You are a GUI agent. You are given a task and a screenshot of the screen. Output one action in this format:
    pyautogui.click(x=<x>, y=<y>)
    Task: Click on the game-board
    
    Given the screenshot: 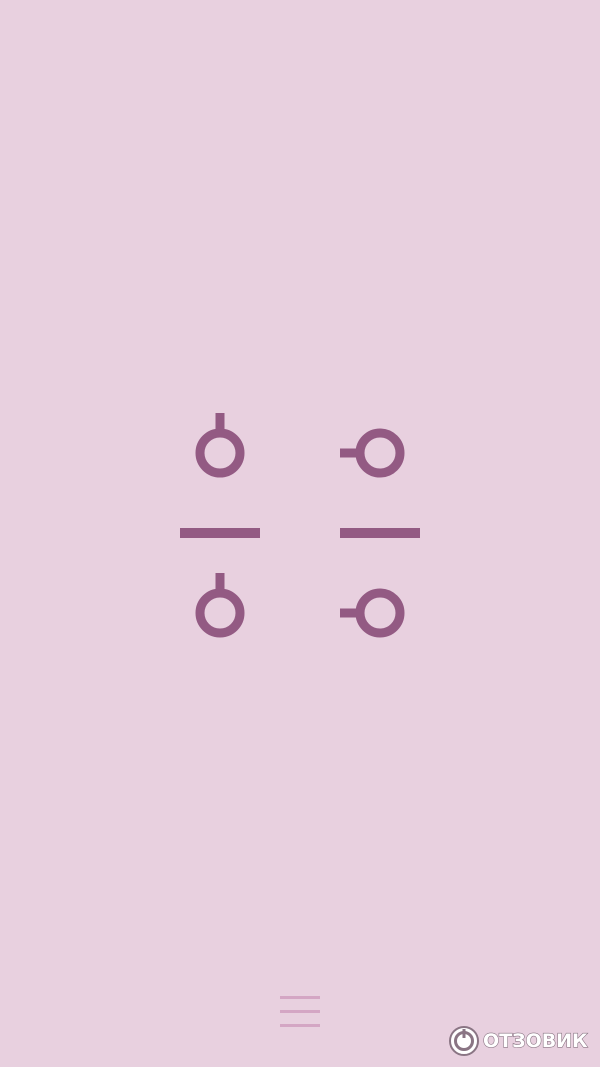 What is the action you would take?
    pyautogui.click(x=300, y=525)
    